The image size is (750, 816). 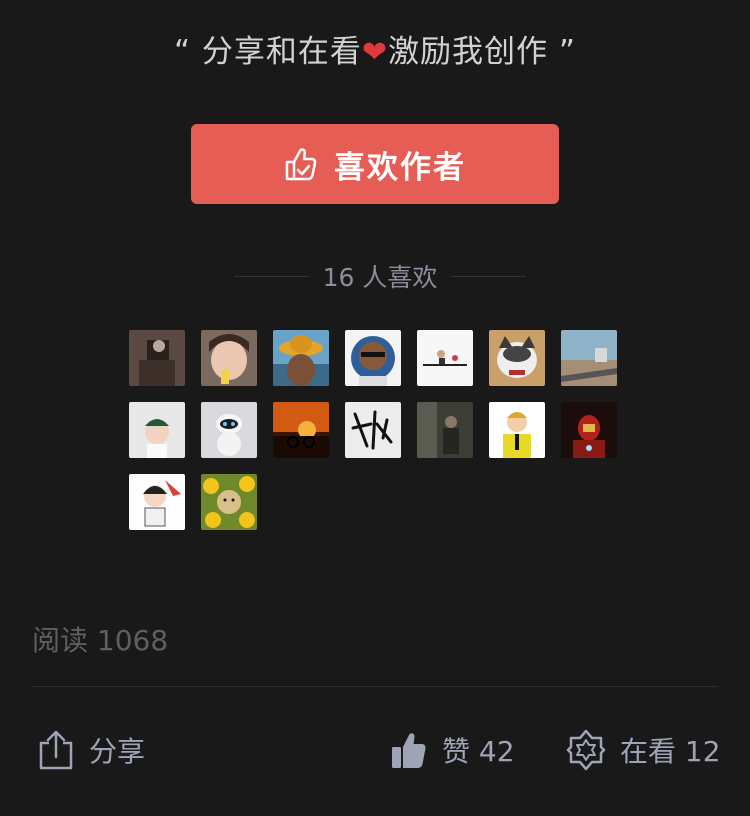 I want to click on watching-count-label: 在看 12, so click(x=670, y=751).